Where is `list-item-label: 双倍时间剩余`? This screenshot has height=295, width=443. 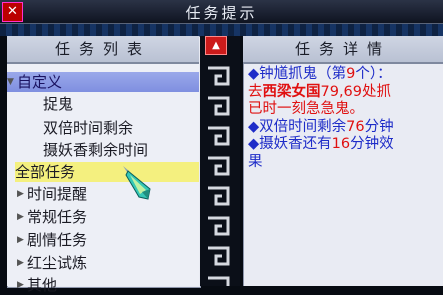 list-item-label: 双倍时间剩余 is located at coordinates (88, 128).